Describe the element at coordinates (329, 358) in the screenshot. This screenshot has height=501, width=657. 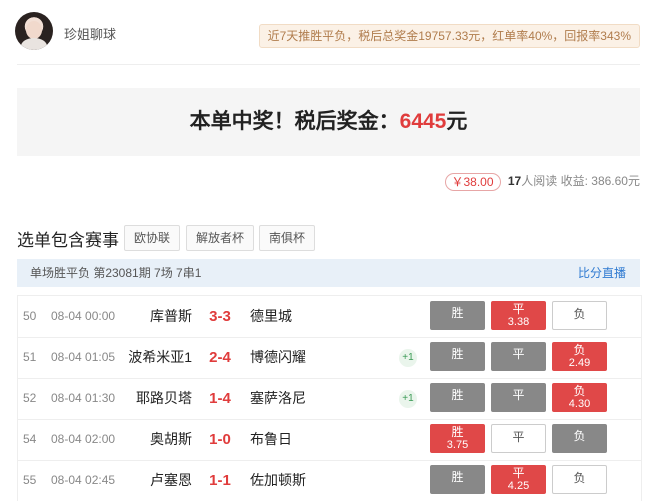
I see `match-row: 51 08-04 01:05 波希米亚1 2-4 博德闪耀 +1 胜 平 负 2.49` at that location.